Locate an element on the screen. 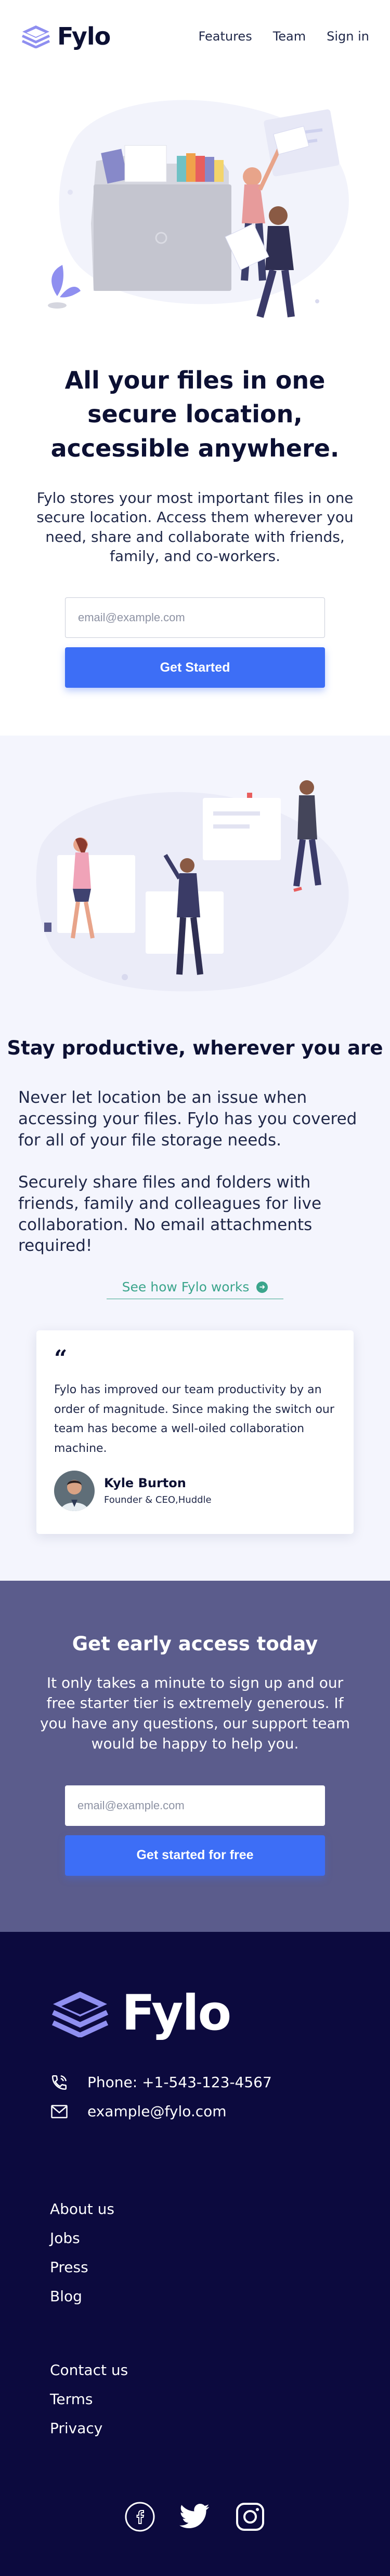  nav-link-features: Features is located at coordinates (226, 36).